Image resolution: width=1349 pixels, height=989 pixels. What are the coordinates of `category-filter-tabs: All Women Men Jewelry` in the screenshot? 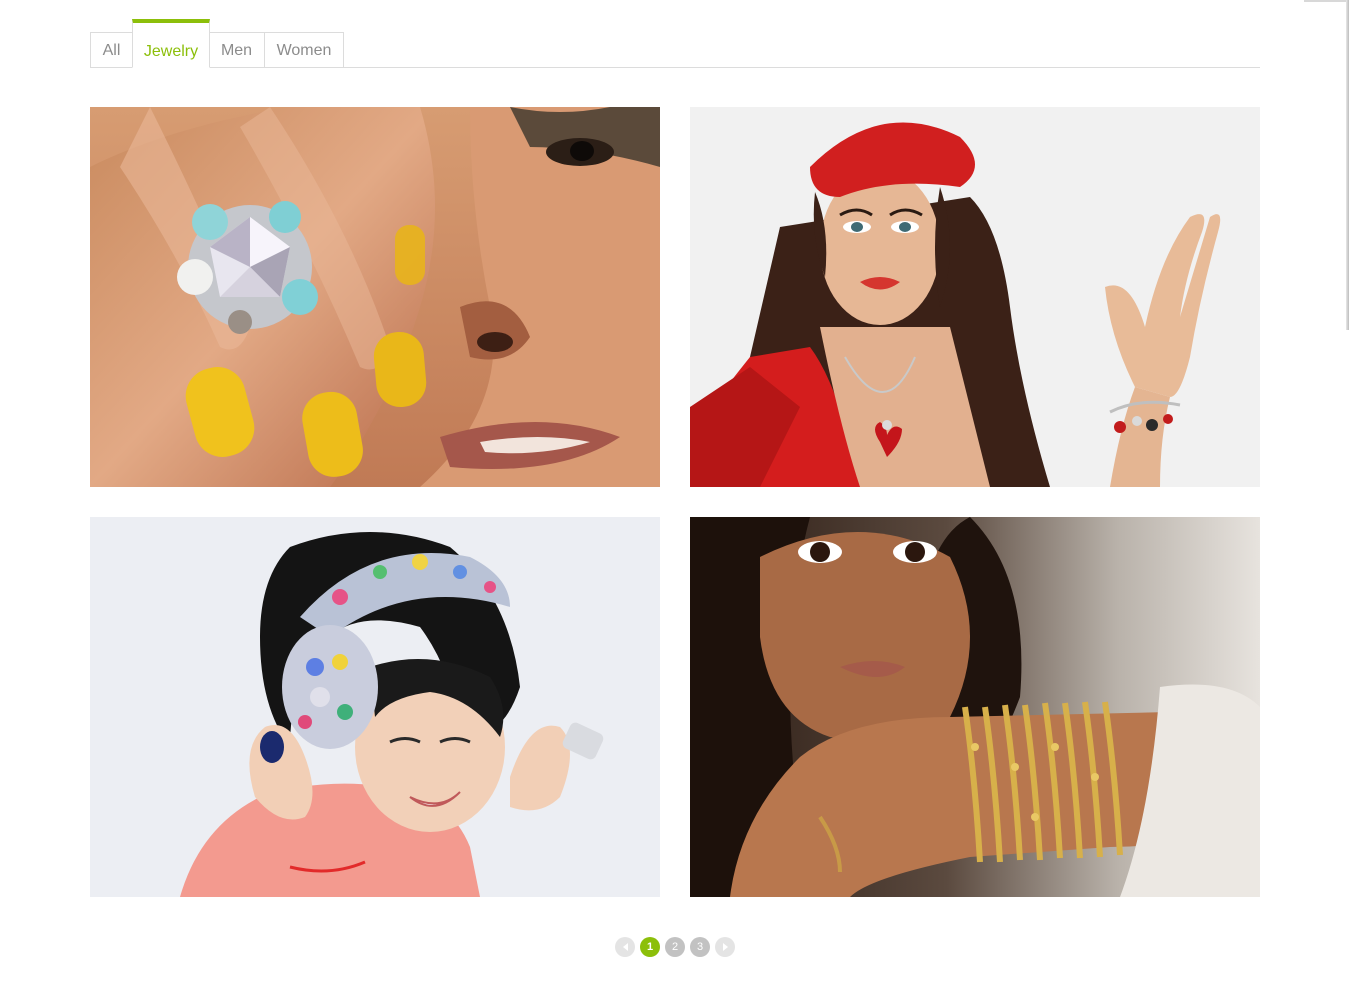 It's located at (675, 43).